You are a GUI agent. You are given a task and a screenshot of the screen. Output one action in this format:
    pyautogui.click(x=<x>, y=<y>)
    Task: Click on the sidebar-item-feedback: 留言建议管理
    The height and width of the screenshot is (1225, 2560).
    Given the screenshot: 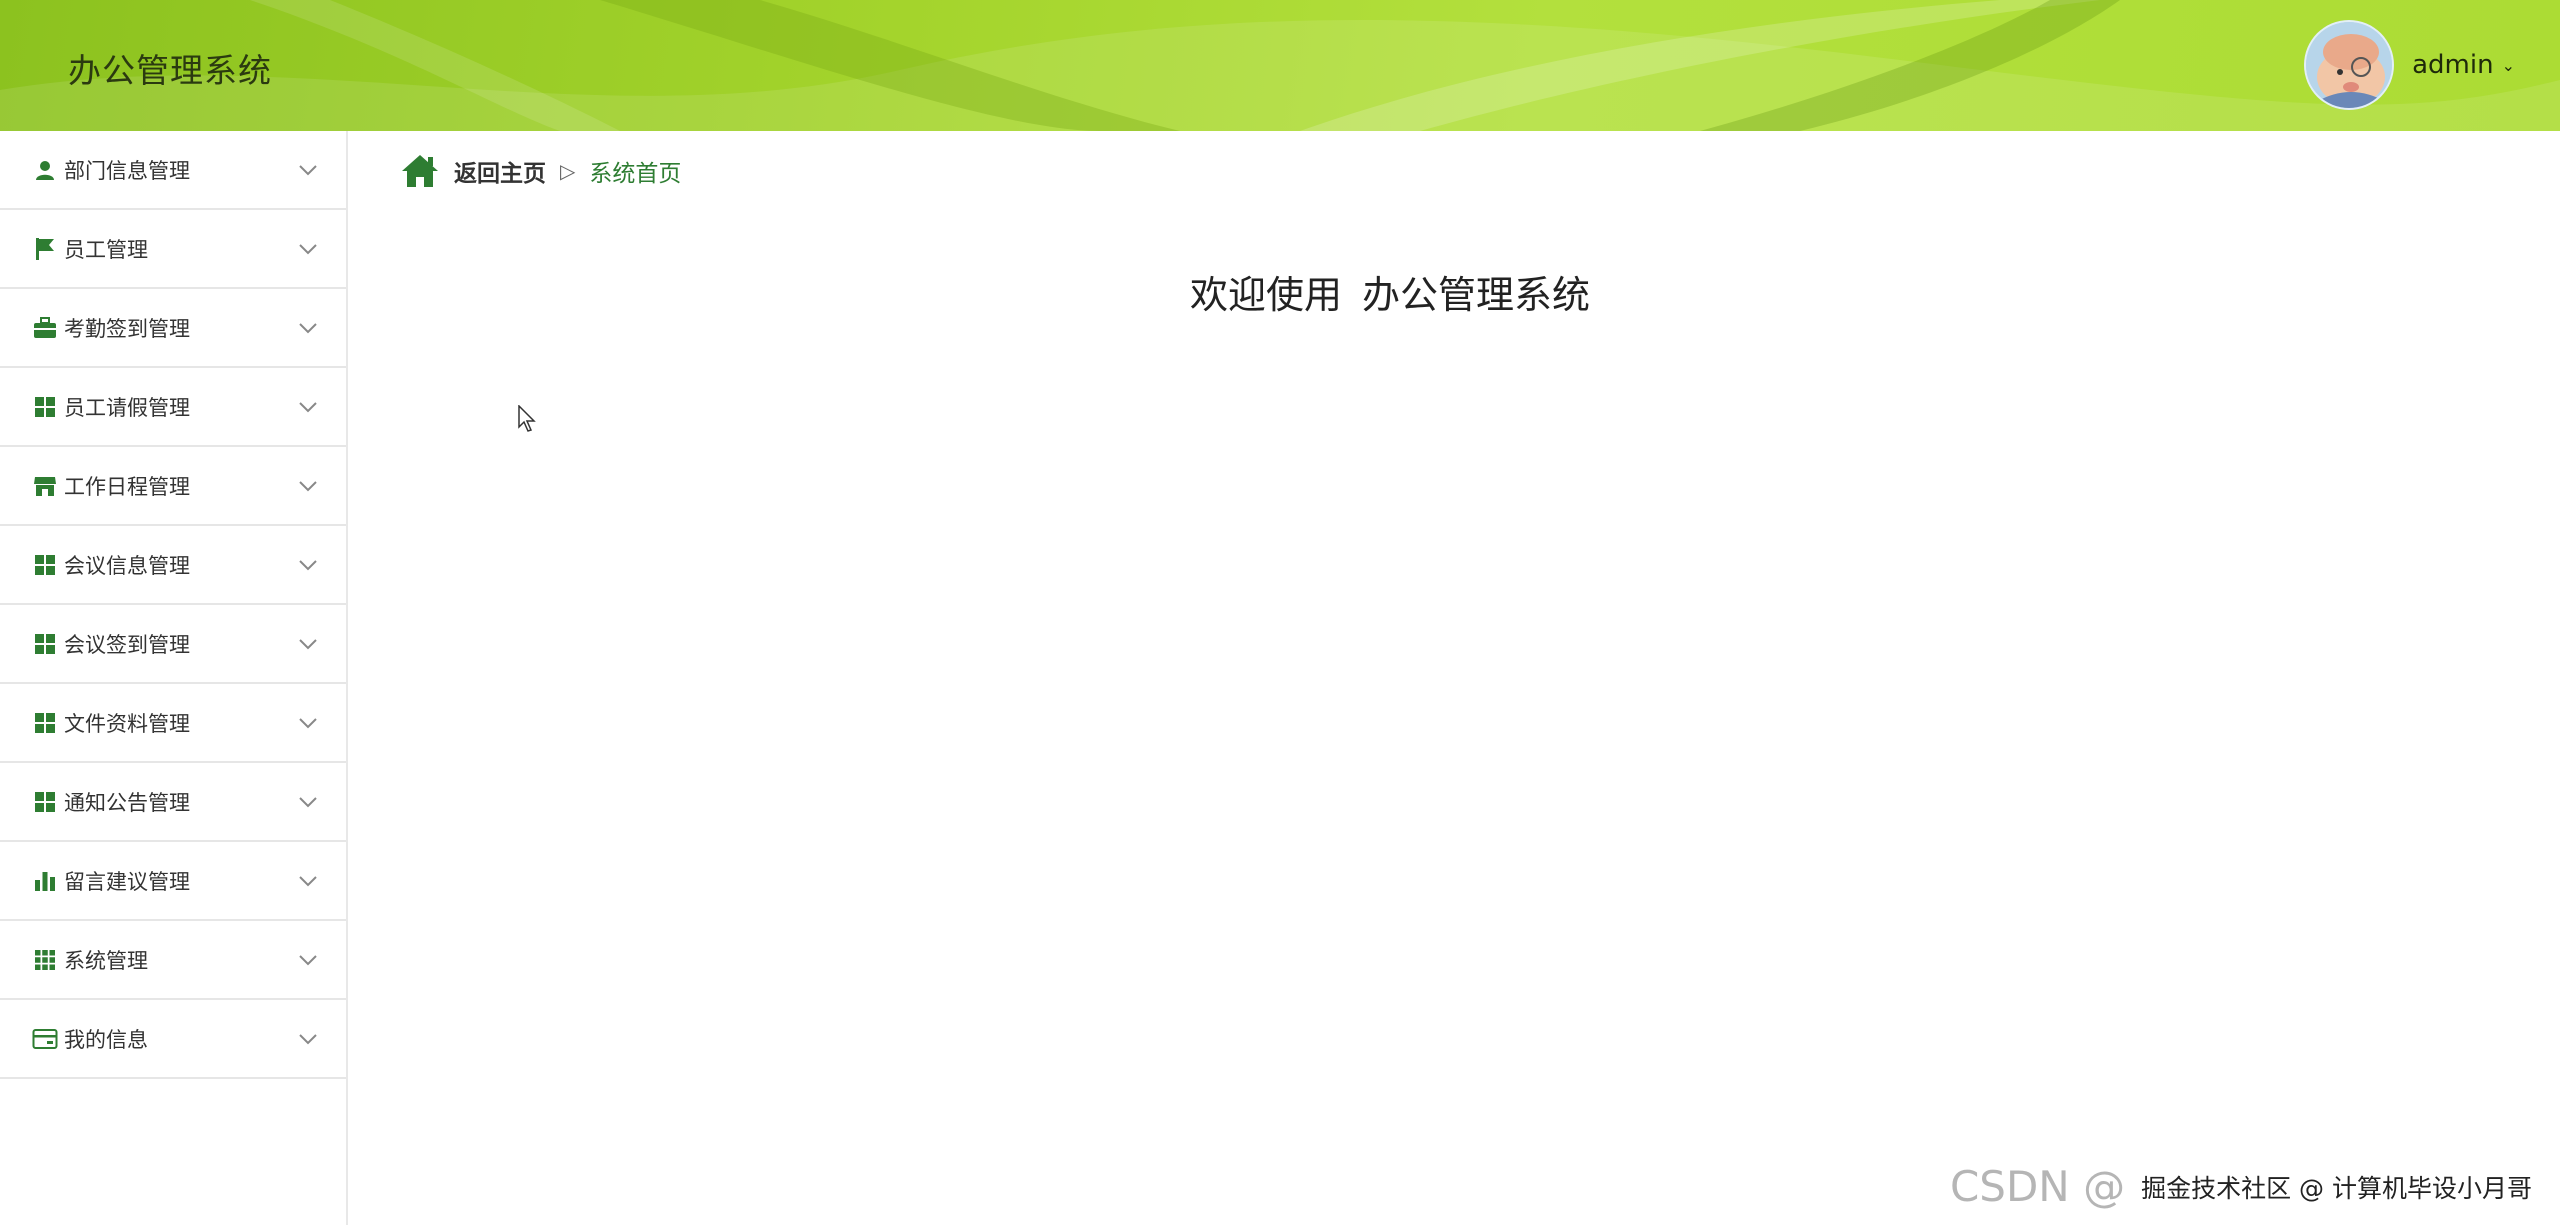 What is the action you would take?
    pyautogui.click(x=173, y=881)
    